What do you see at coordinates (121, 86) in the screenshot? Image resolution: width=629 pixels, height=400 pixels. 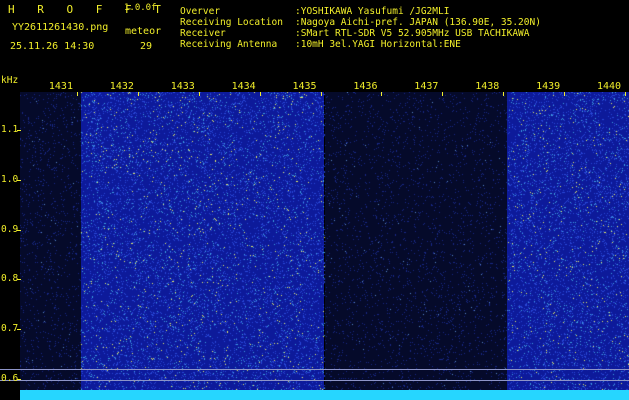 I see `x-tick-label: 1432` at bounding box center [121, 86].